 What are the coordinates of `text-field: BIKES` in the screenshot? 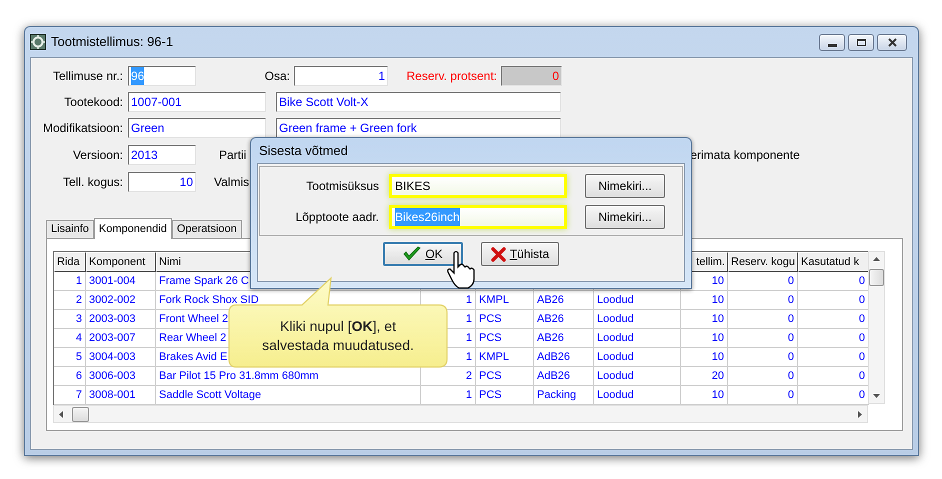 It's located at (478, 186).